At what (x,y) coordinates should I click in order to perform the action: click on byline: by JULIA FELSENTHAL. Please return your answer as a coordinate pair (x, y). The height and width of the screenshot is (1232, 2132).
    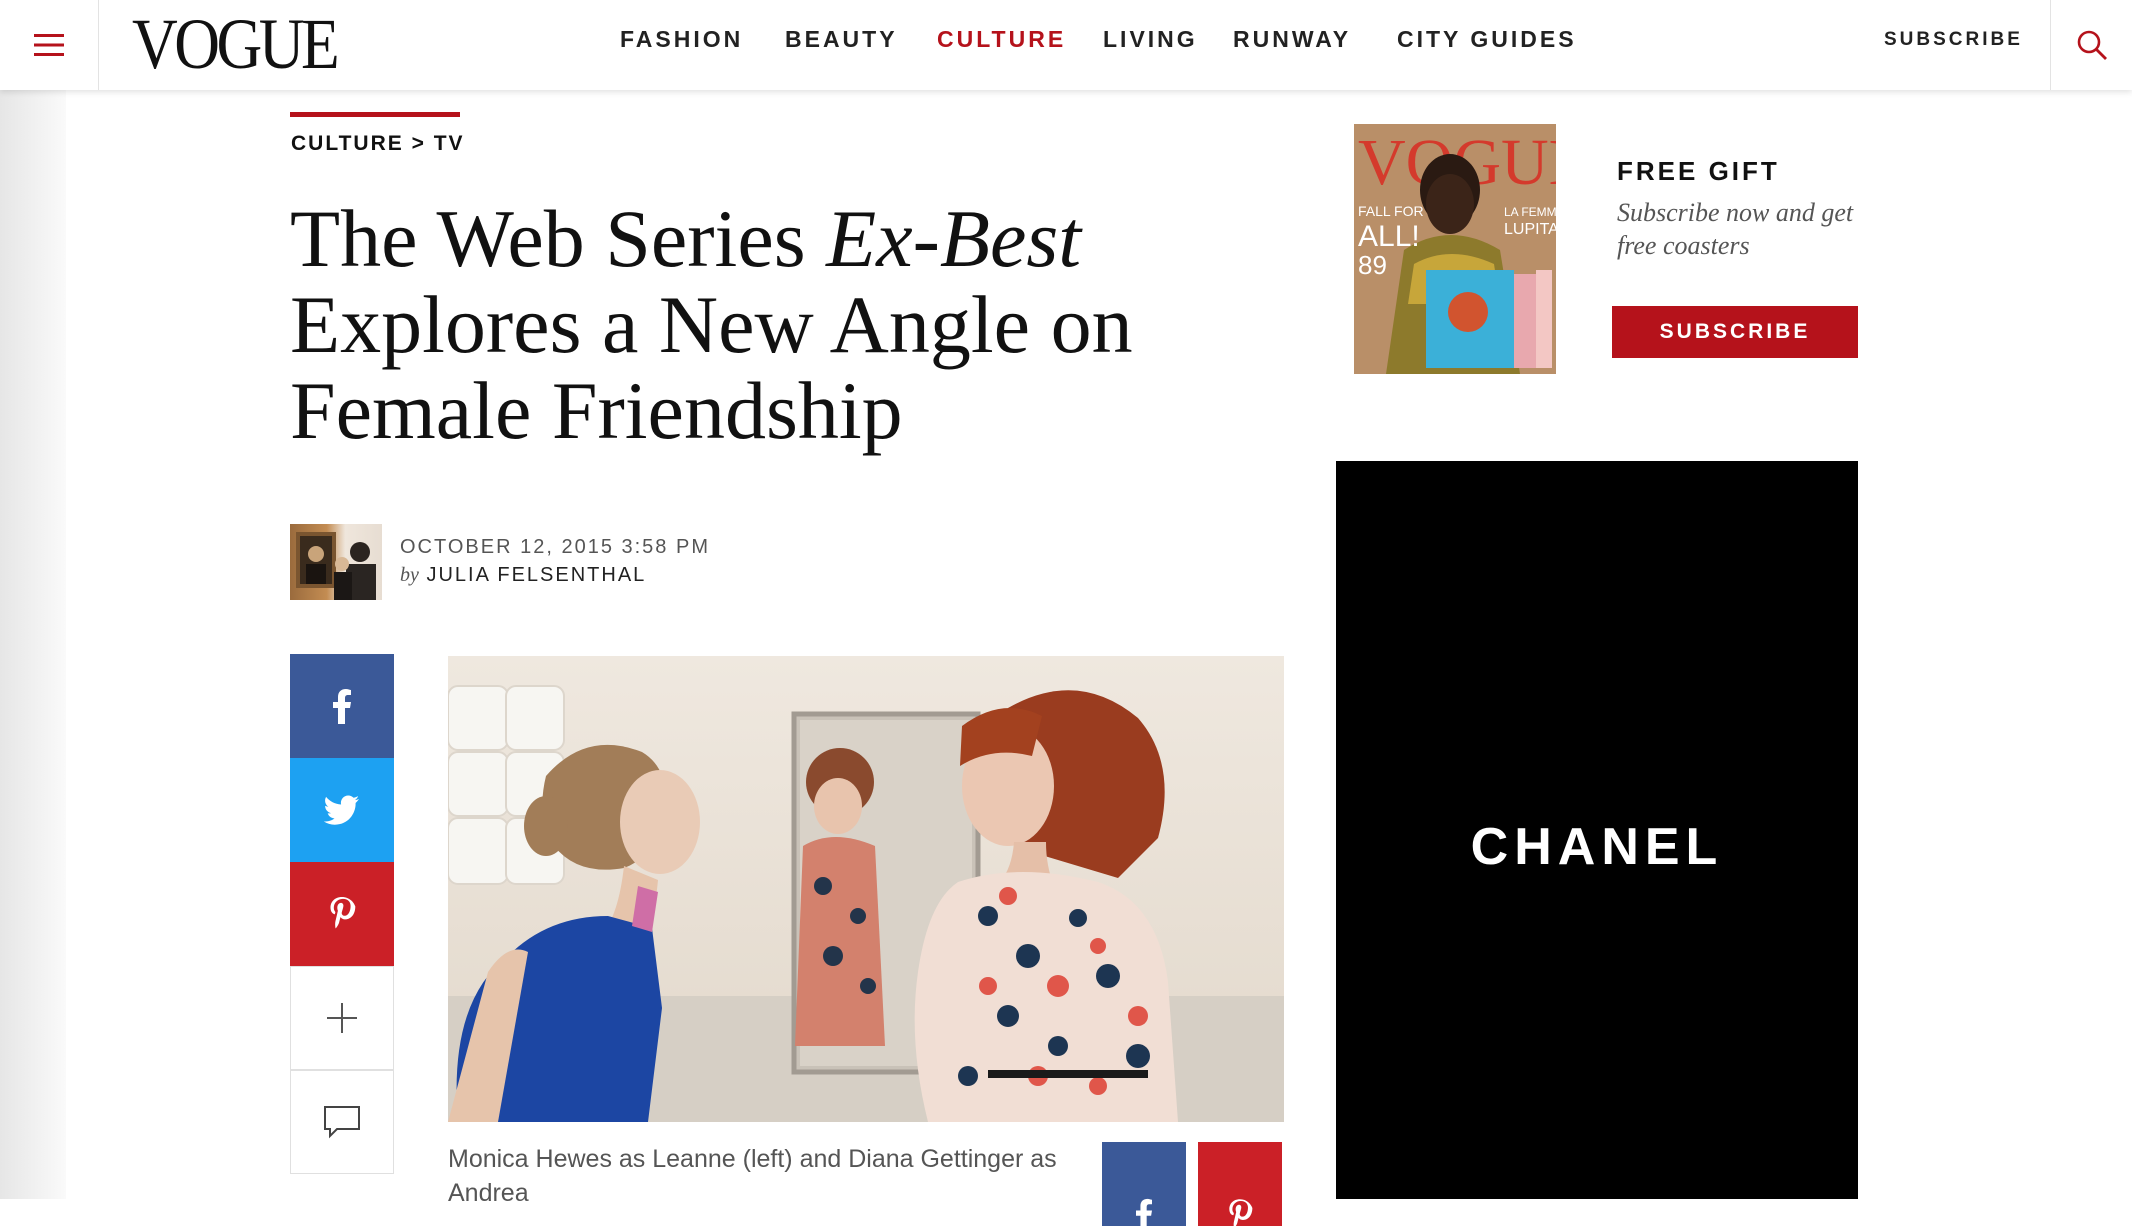
    Looking at the image, I should click on (523, 575).